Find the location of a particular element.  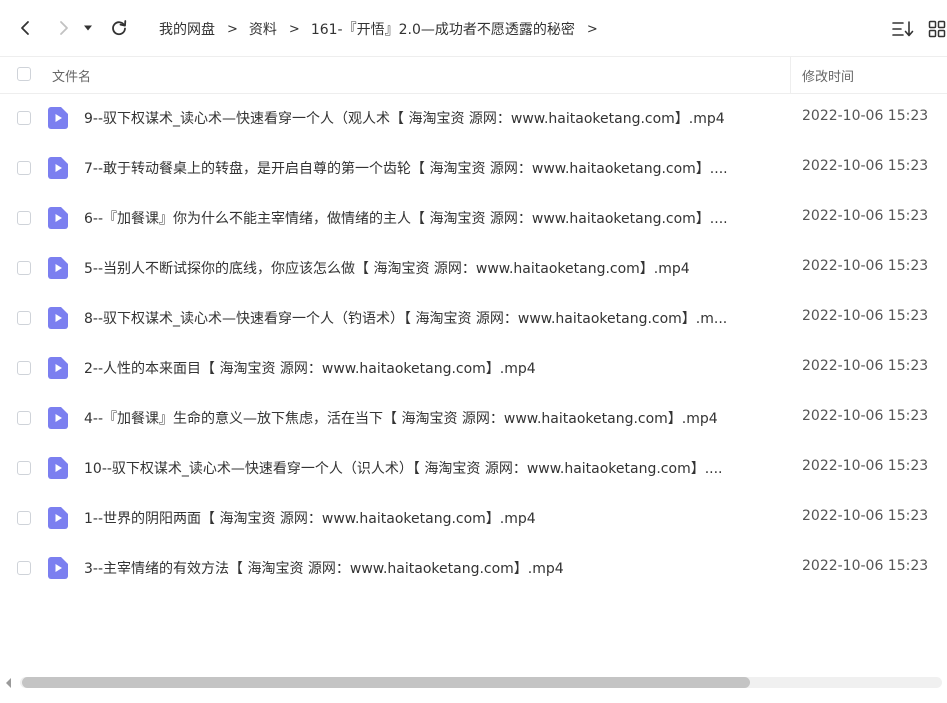

history-dropdown-button is located at coordinates (88, 28).